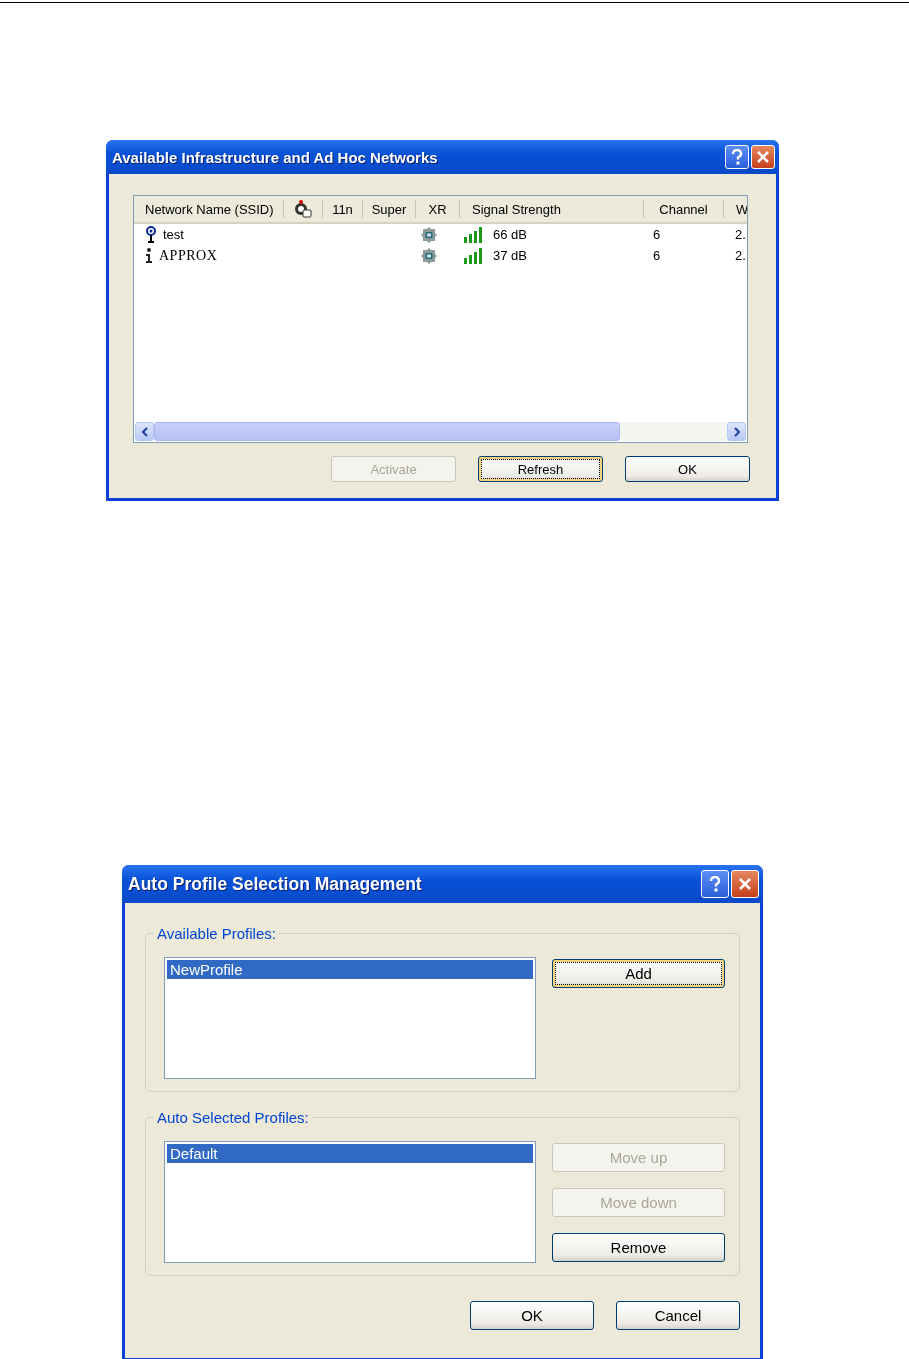  What do you see at coordinates (387, 431) in the screenshot?
I see `scrollbar-thumb` at bounding box center [387, 431].